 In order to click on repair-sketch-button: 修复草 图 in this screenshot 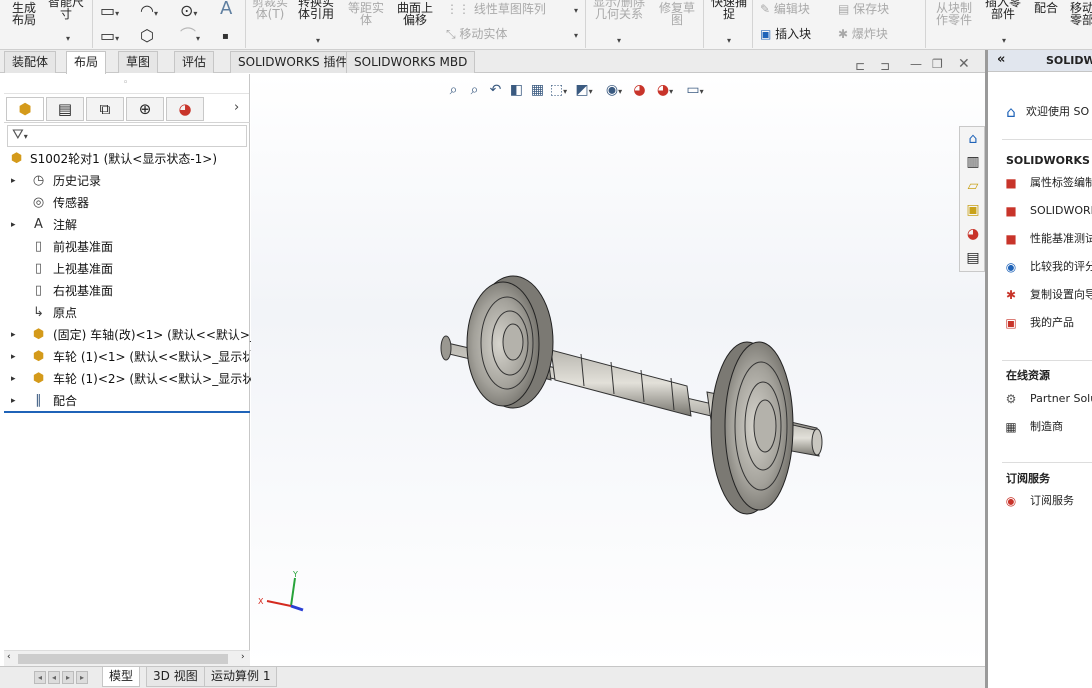, I will do `click(677, 14)`.